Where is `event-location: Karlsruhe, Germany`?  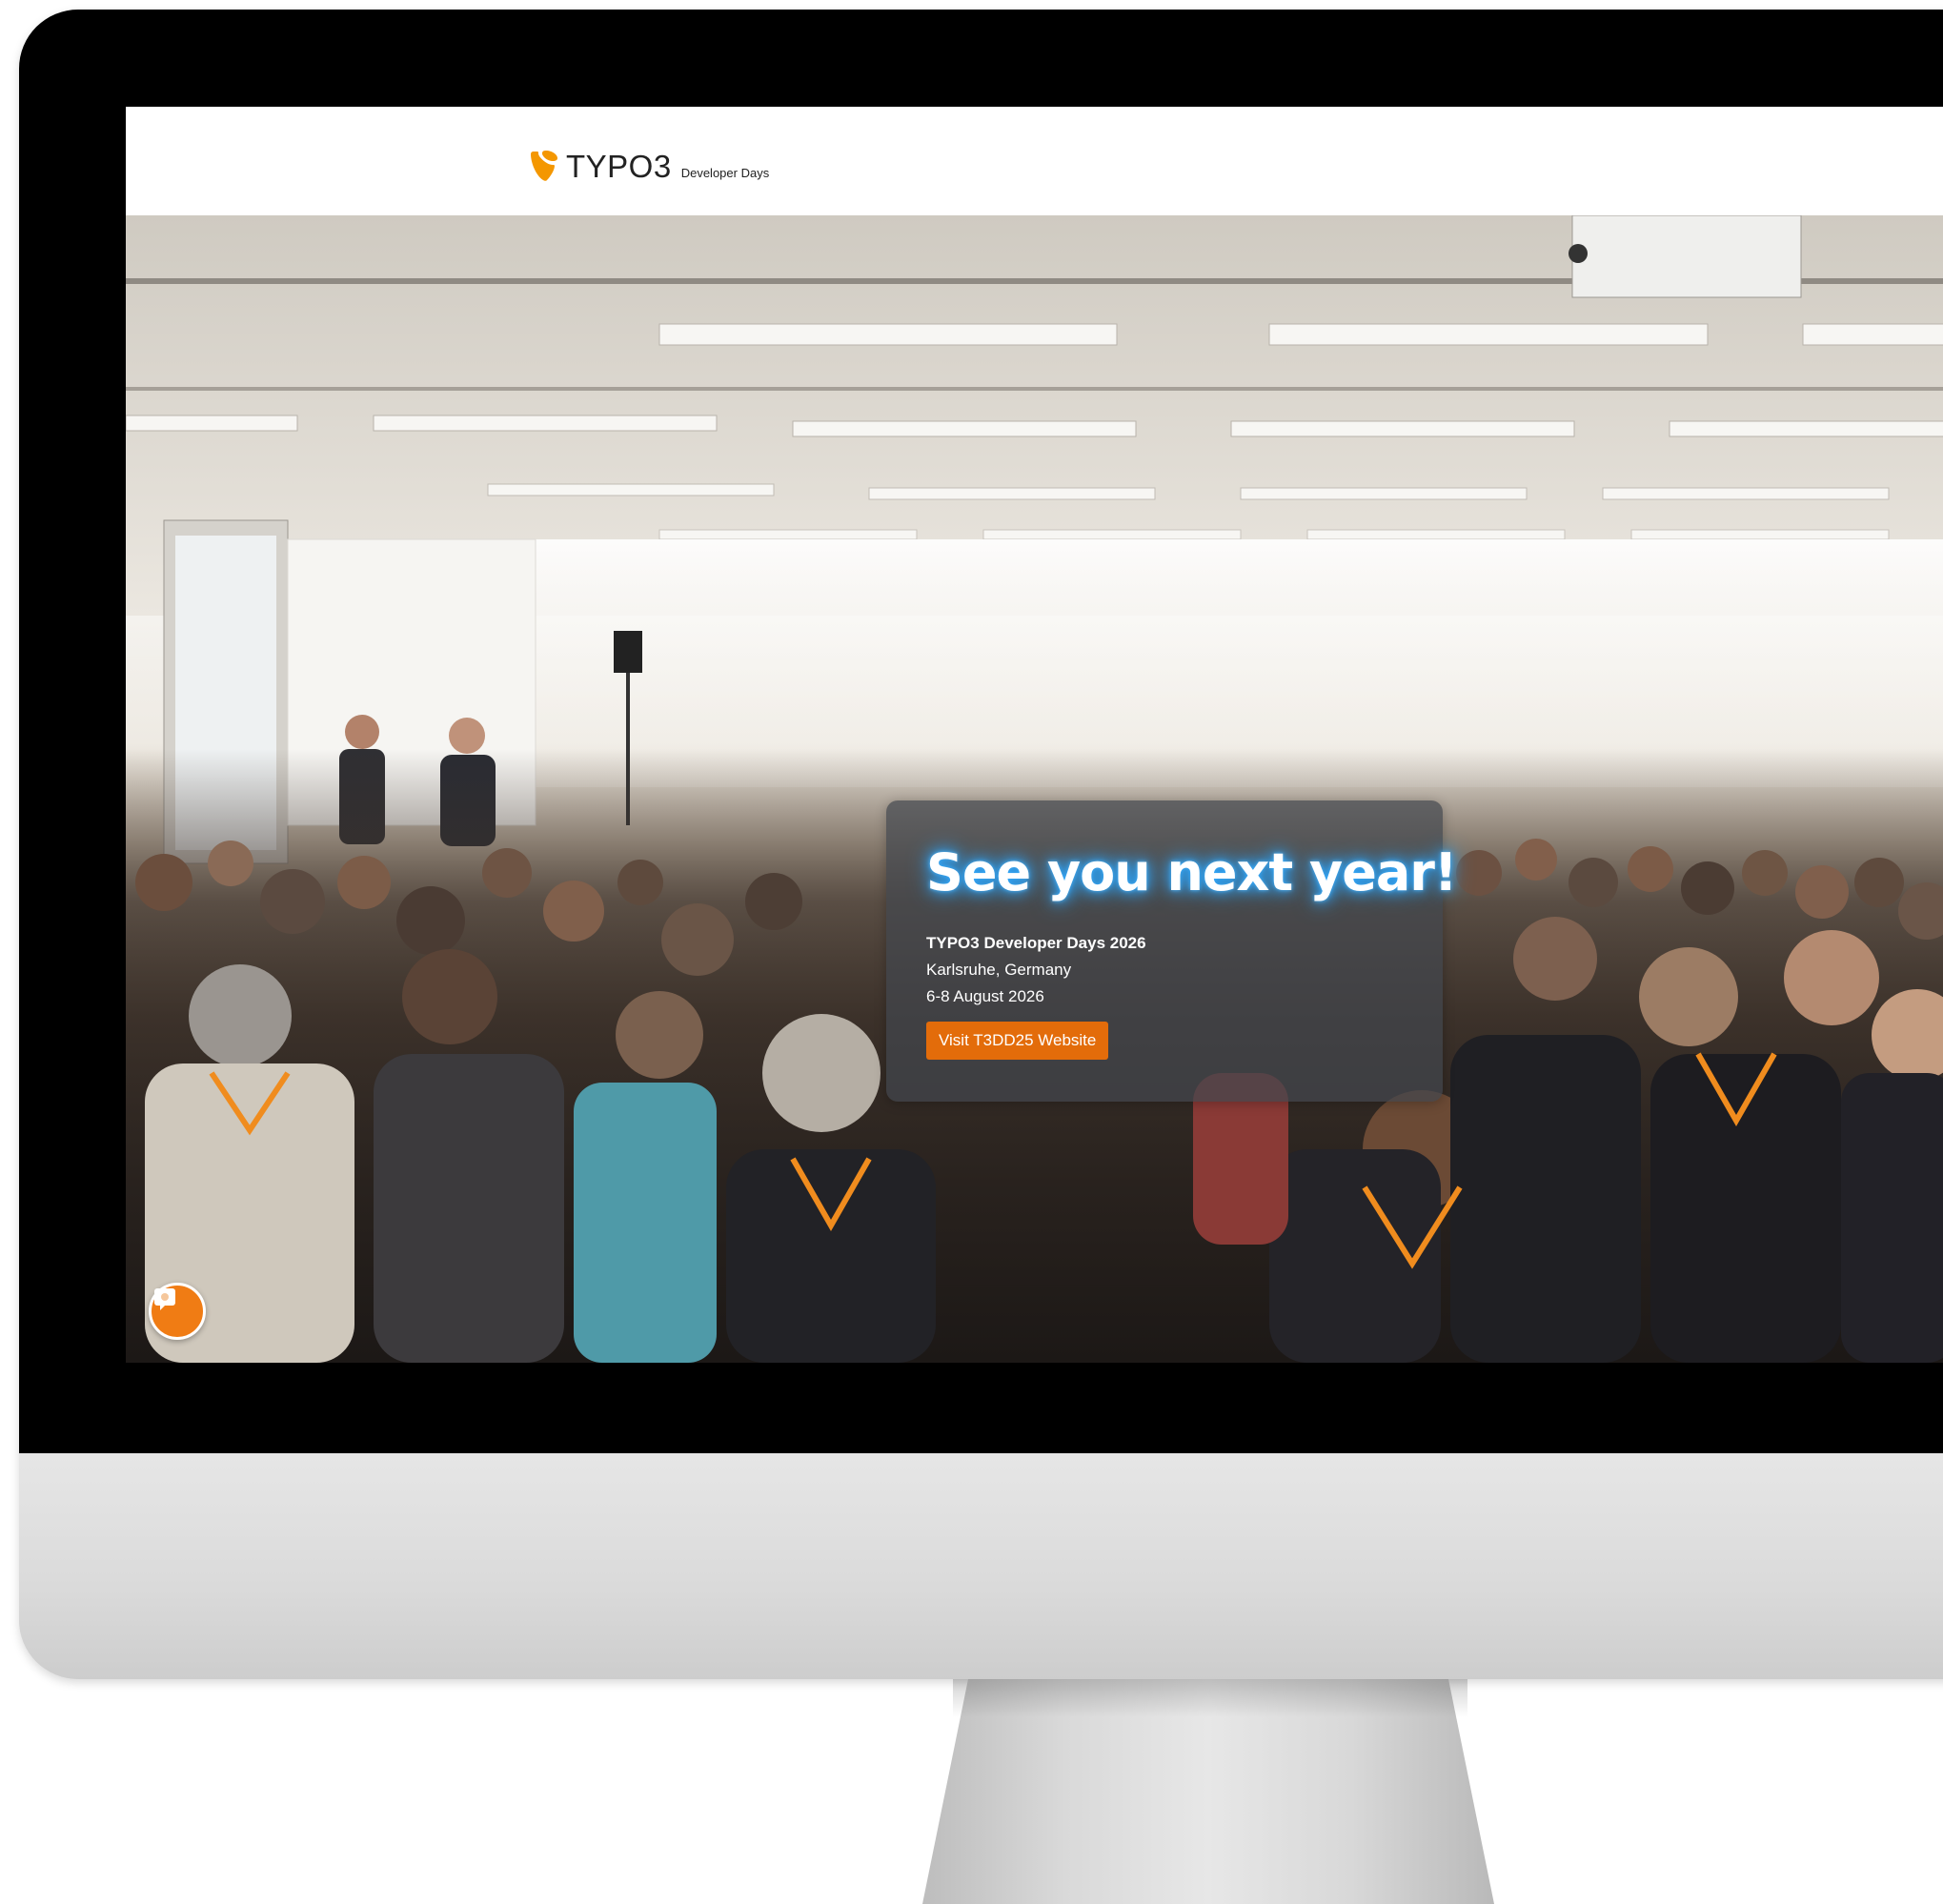
event-location: Karlsruhe, Germany is located at coordinates (999, 970).